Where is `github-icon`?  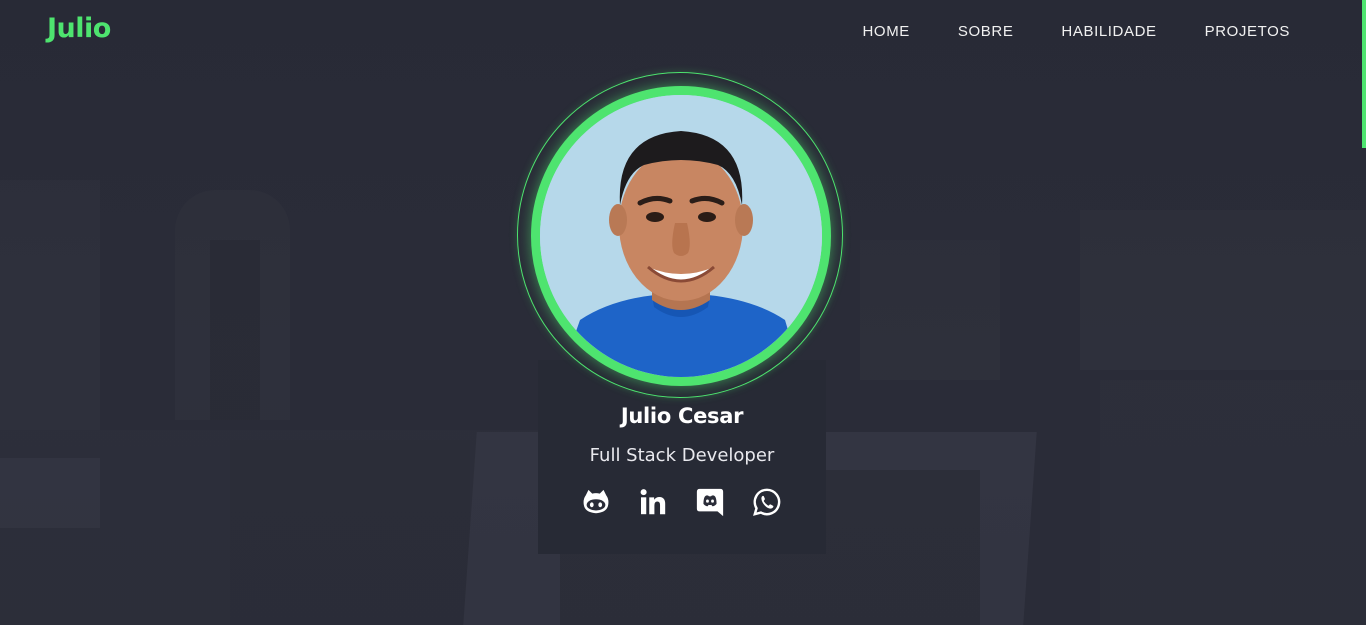 github-icon is located at coordinates (596, 501).